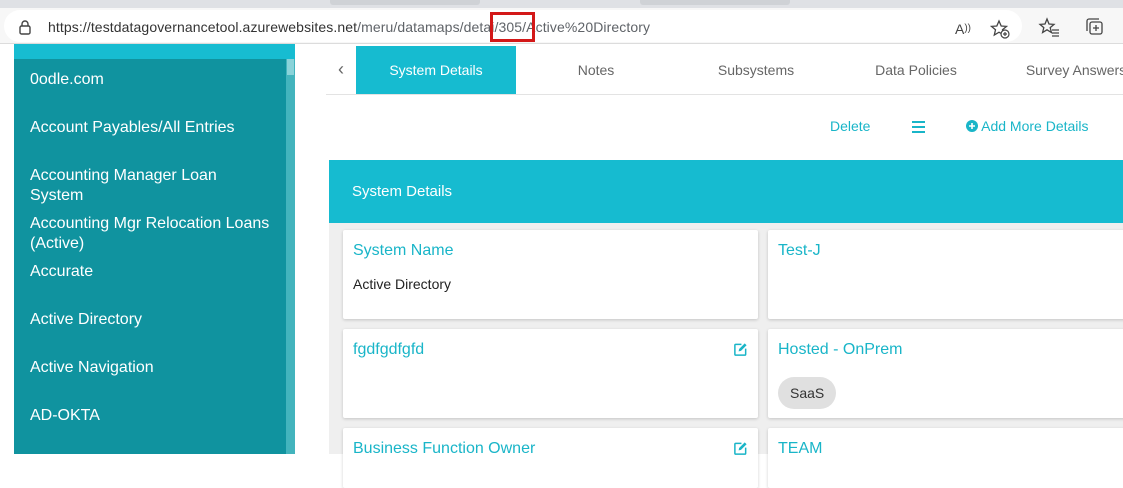 Image resolution: width=1123 pixels, height=488 pixels. I want to click on plus-circle-icon, so click(972, 126).